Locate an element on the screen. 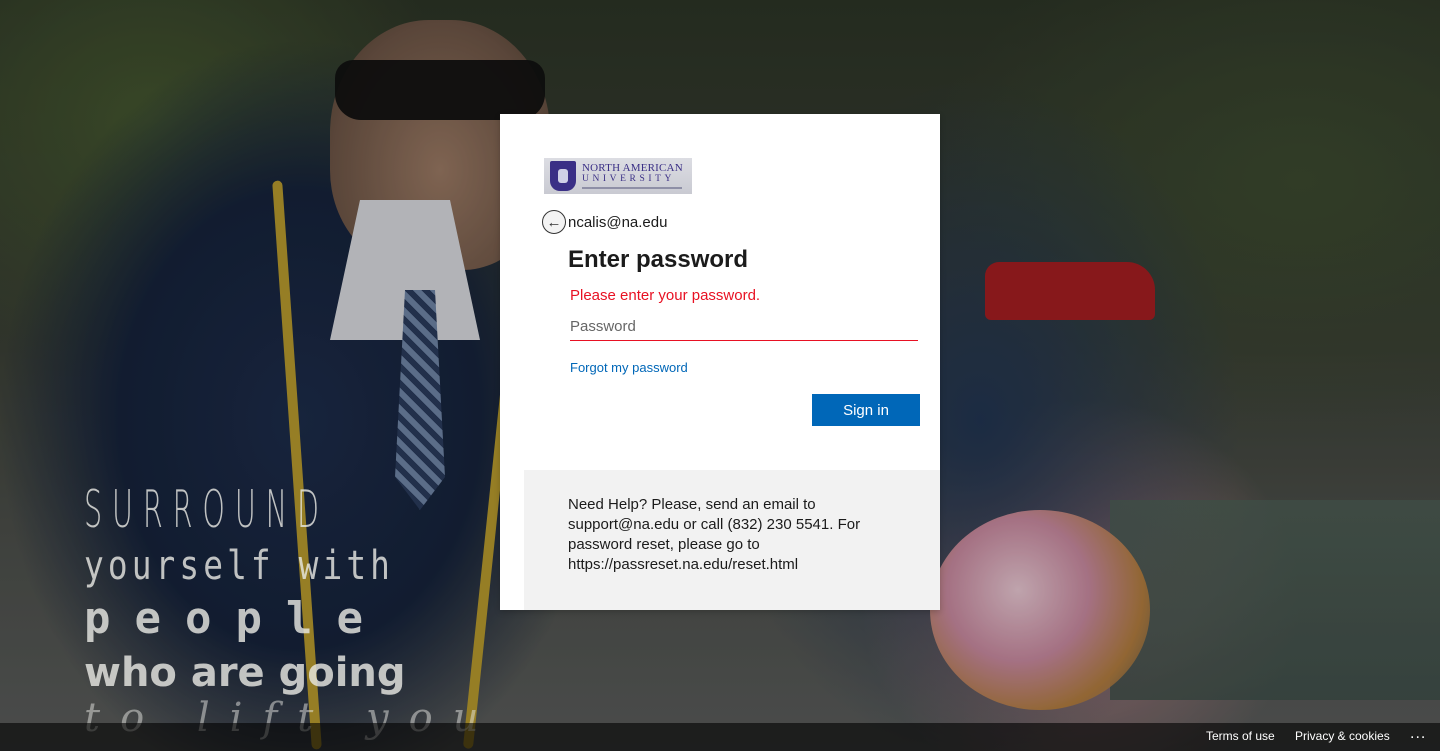 This screenshot has height=751, width=1440. university-logo: NORTH AMERICAN UNIVERSITY is located at coordinates (618, 176).